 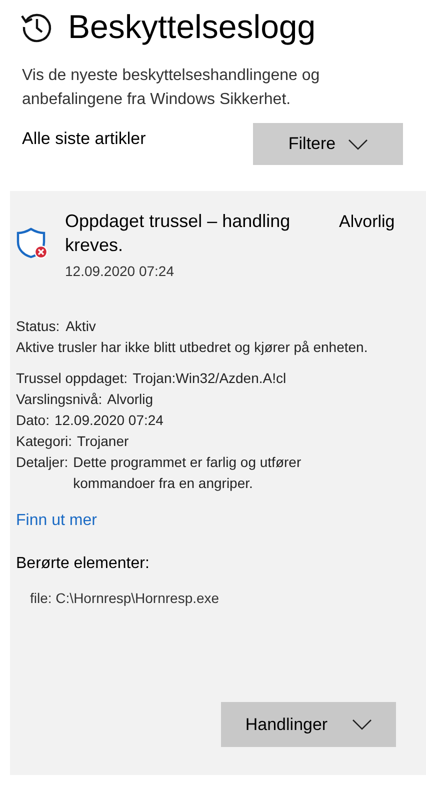 What do you see at coordinates (38, 326) in the screenshot?
I see `status-label: Status:` at bounding box center [38, 326].